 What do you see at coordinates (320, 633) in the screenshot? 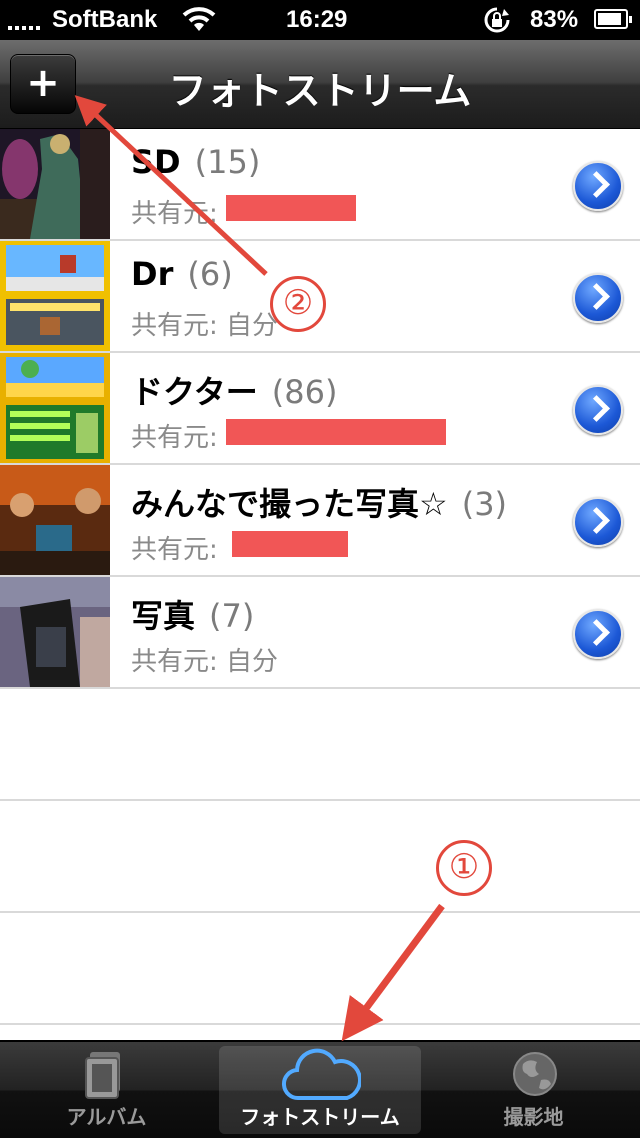
I see `list-item: 写真 (7) 共有元: 自分` at bounding box center [320, 633].